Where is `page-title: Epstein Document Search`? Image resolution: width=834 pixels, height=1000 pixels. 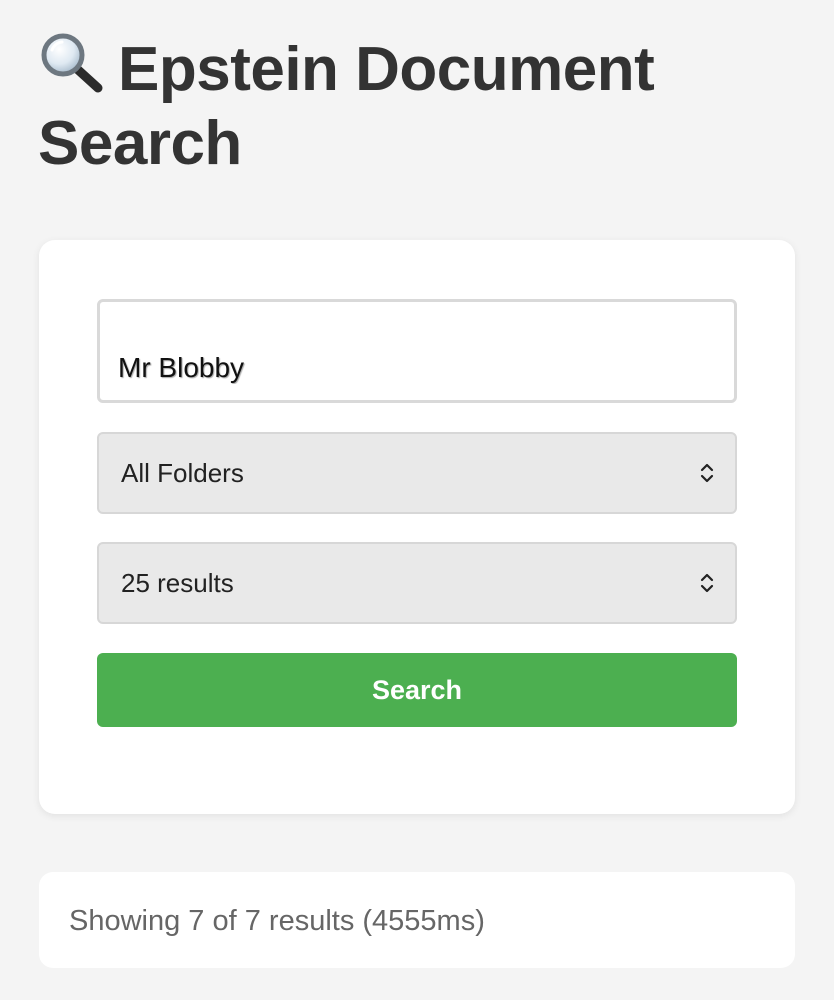
page-title: Epstein Document Search is located at coordinates (408, 106).